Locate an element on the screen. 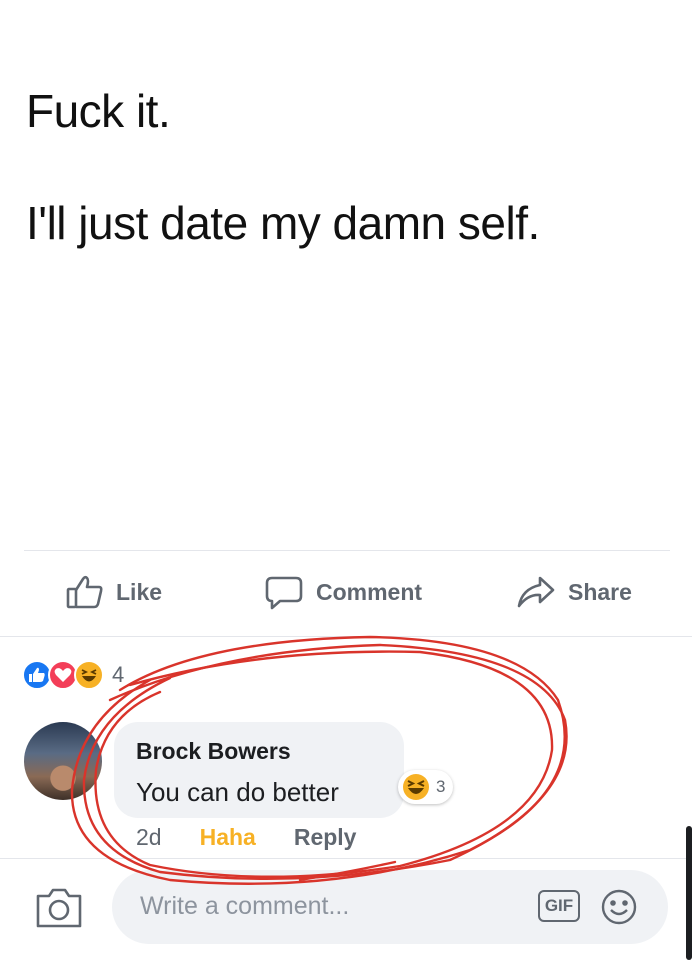 The height and width of the screenshot is (960, 692). post-text-line-1: Fuck it. is located at coordinates (98, 111).